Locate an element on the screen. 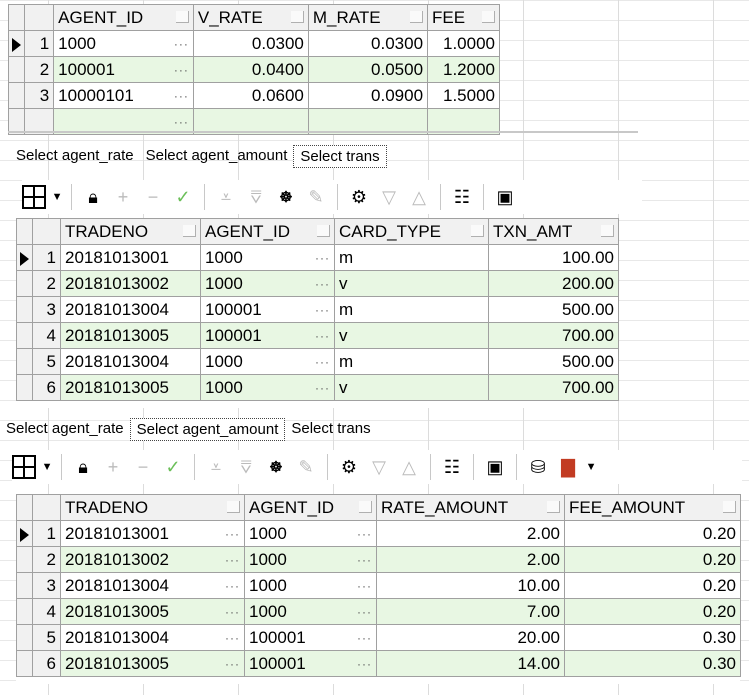 The height and width of the screenshot is (695, 749). tradeno-cell: 20181013002 is located at coordinates (130, 283).